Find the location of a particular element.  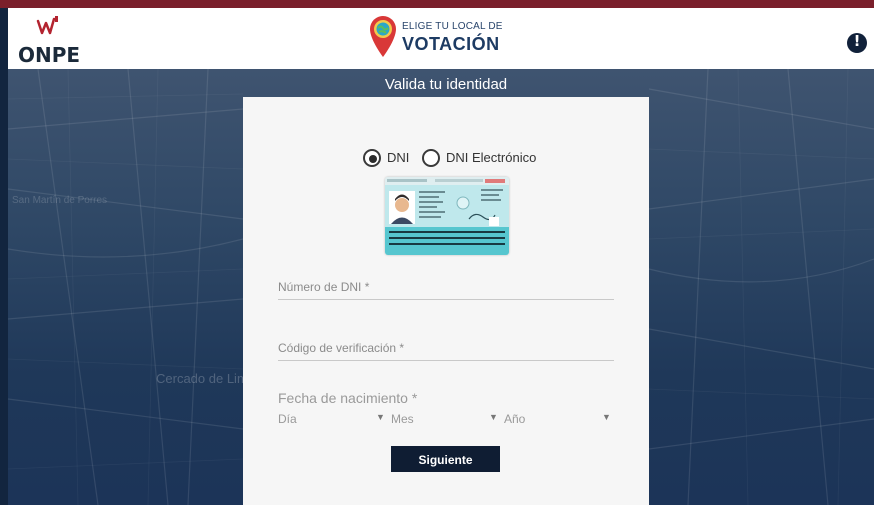

select-month-value: Mes is located at coordinates (402, 419).